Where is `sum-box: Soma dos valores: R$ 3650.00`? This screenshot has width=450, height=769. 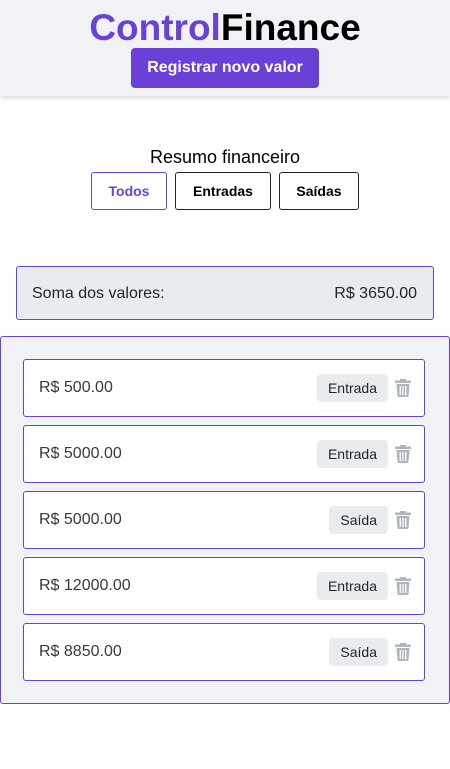
sum-box: Soma dos valores: R$ 3650.00 is located at coordinates (225, 293).